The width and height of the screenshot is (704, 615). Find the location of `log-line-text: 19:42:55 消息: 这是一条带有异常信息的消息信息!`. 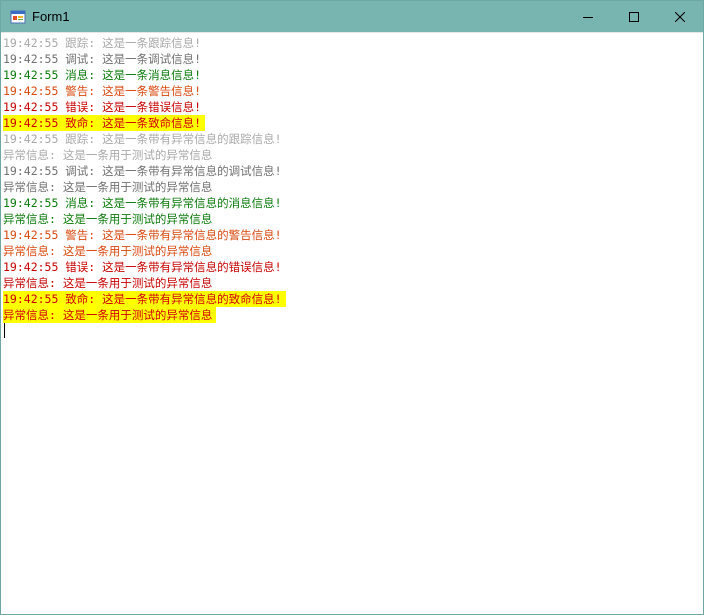

log-line-text: 19:42:55 消息: 这是一条带有异常信息的消息信息! is located at coordinates (142, 203).